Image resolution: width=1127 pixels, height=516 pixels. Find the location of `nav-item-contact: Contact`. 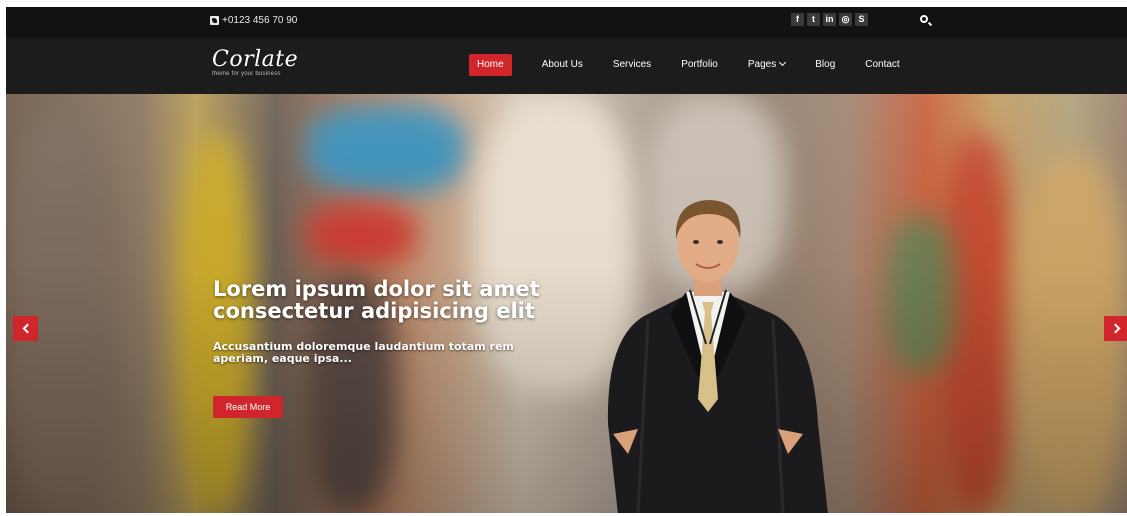

nav-item-contact: Contact is located at coordinates (882, 65).